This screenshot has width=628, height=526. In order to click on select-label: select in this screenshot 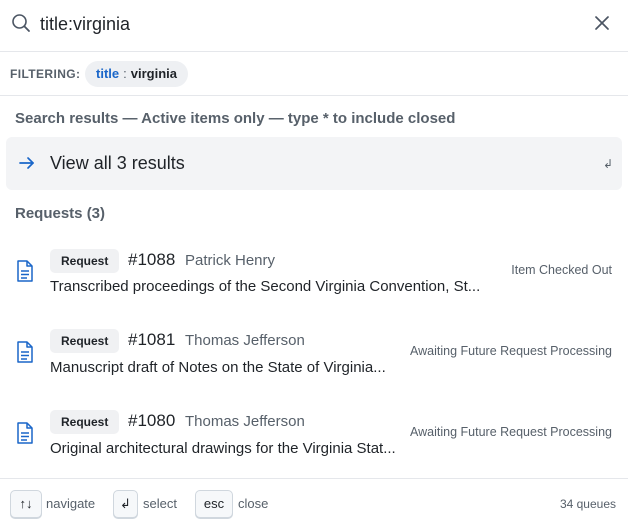, I will do `click(160, 503)`.